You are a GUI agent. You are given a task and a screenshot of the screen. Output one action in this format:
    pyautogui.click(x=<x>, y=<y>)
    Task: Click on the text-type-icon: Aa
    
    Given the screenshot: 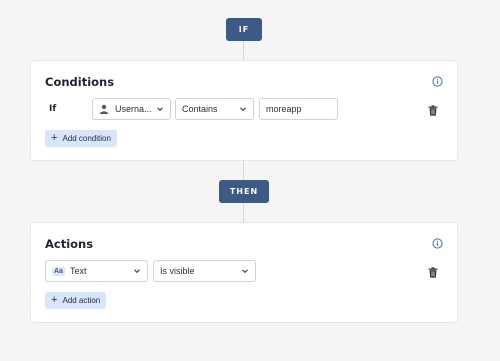 What is the action you would take?
    pyautogui.click(x=58, y=271)
    